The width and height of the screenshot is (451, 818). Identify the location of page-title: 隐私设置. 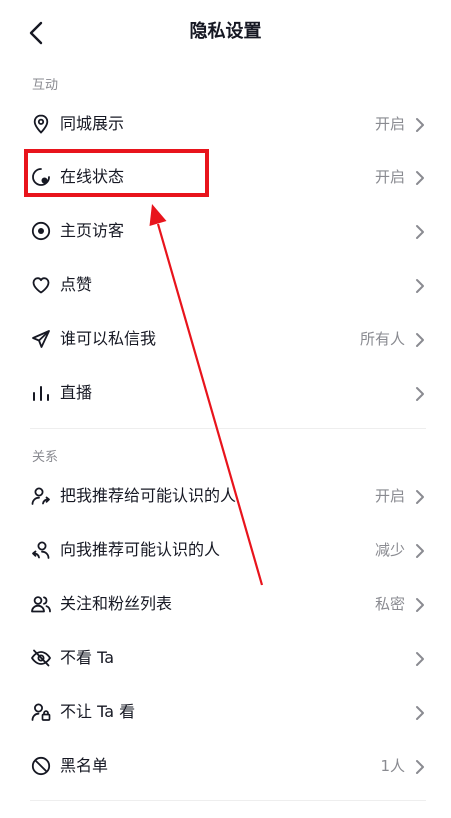
(225, 31).